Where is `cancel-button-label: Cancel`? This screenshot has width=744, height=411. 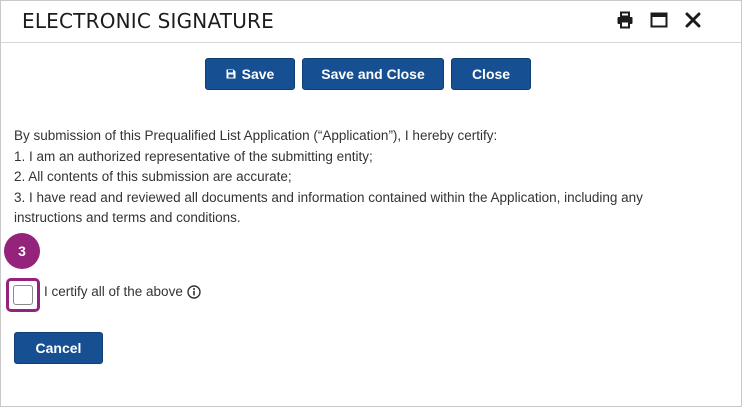
cancel-button-label: Cancel is located at coordinates (58, 348).